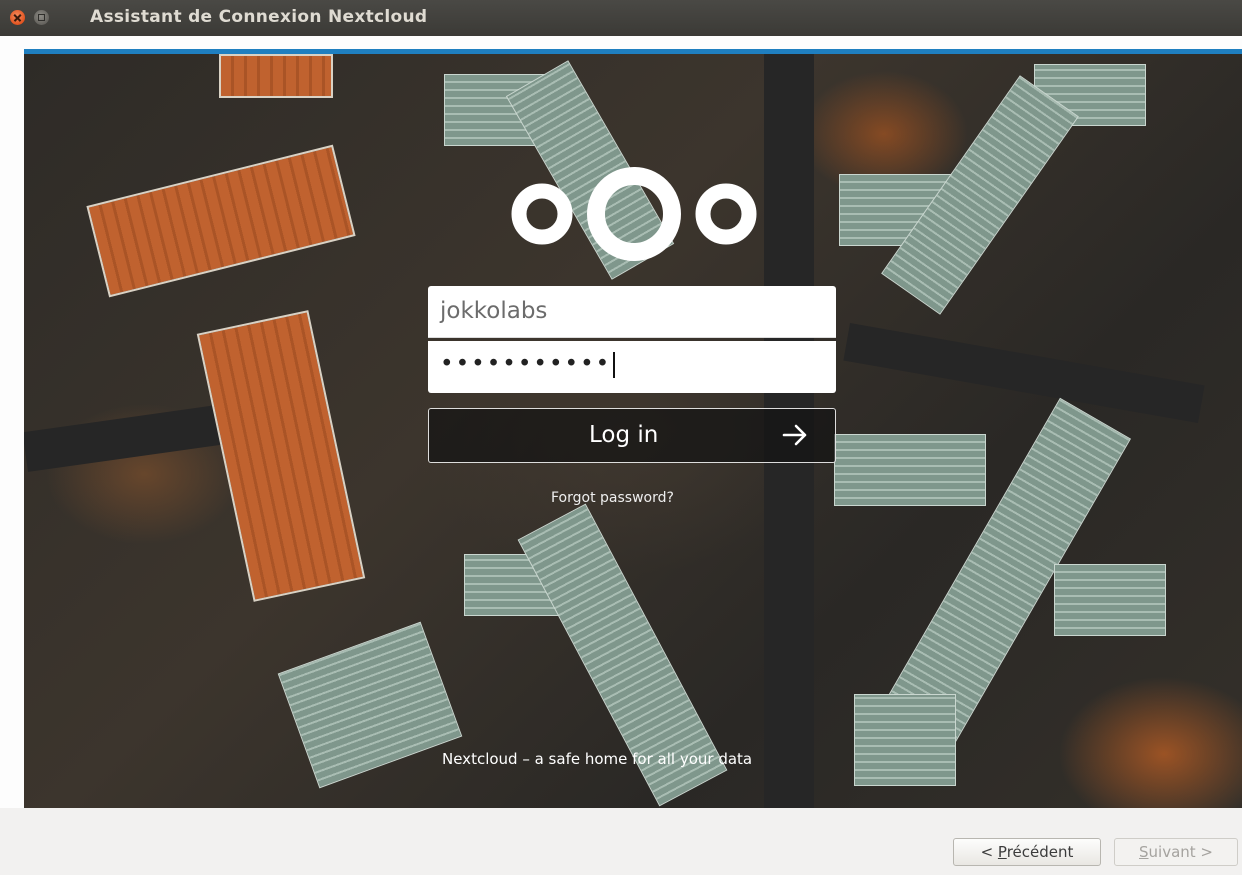  Describe the element at coordinates (632, 367) in the screenshot. I see `password-input: •••••••••••` at that location.